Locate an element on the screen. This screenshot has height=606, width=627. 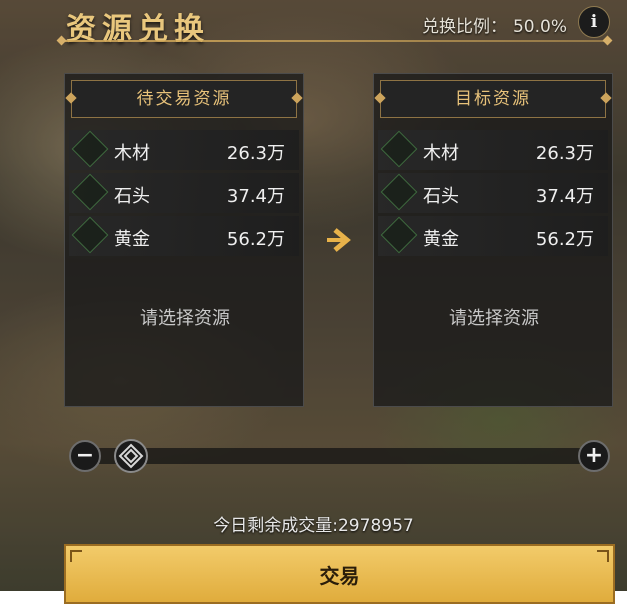
decrease-button: − is located at coordinates (85, 456).